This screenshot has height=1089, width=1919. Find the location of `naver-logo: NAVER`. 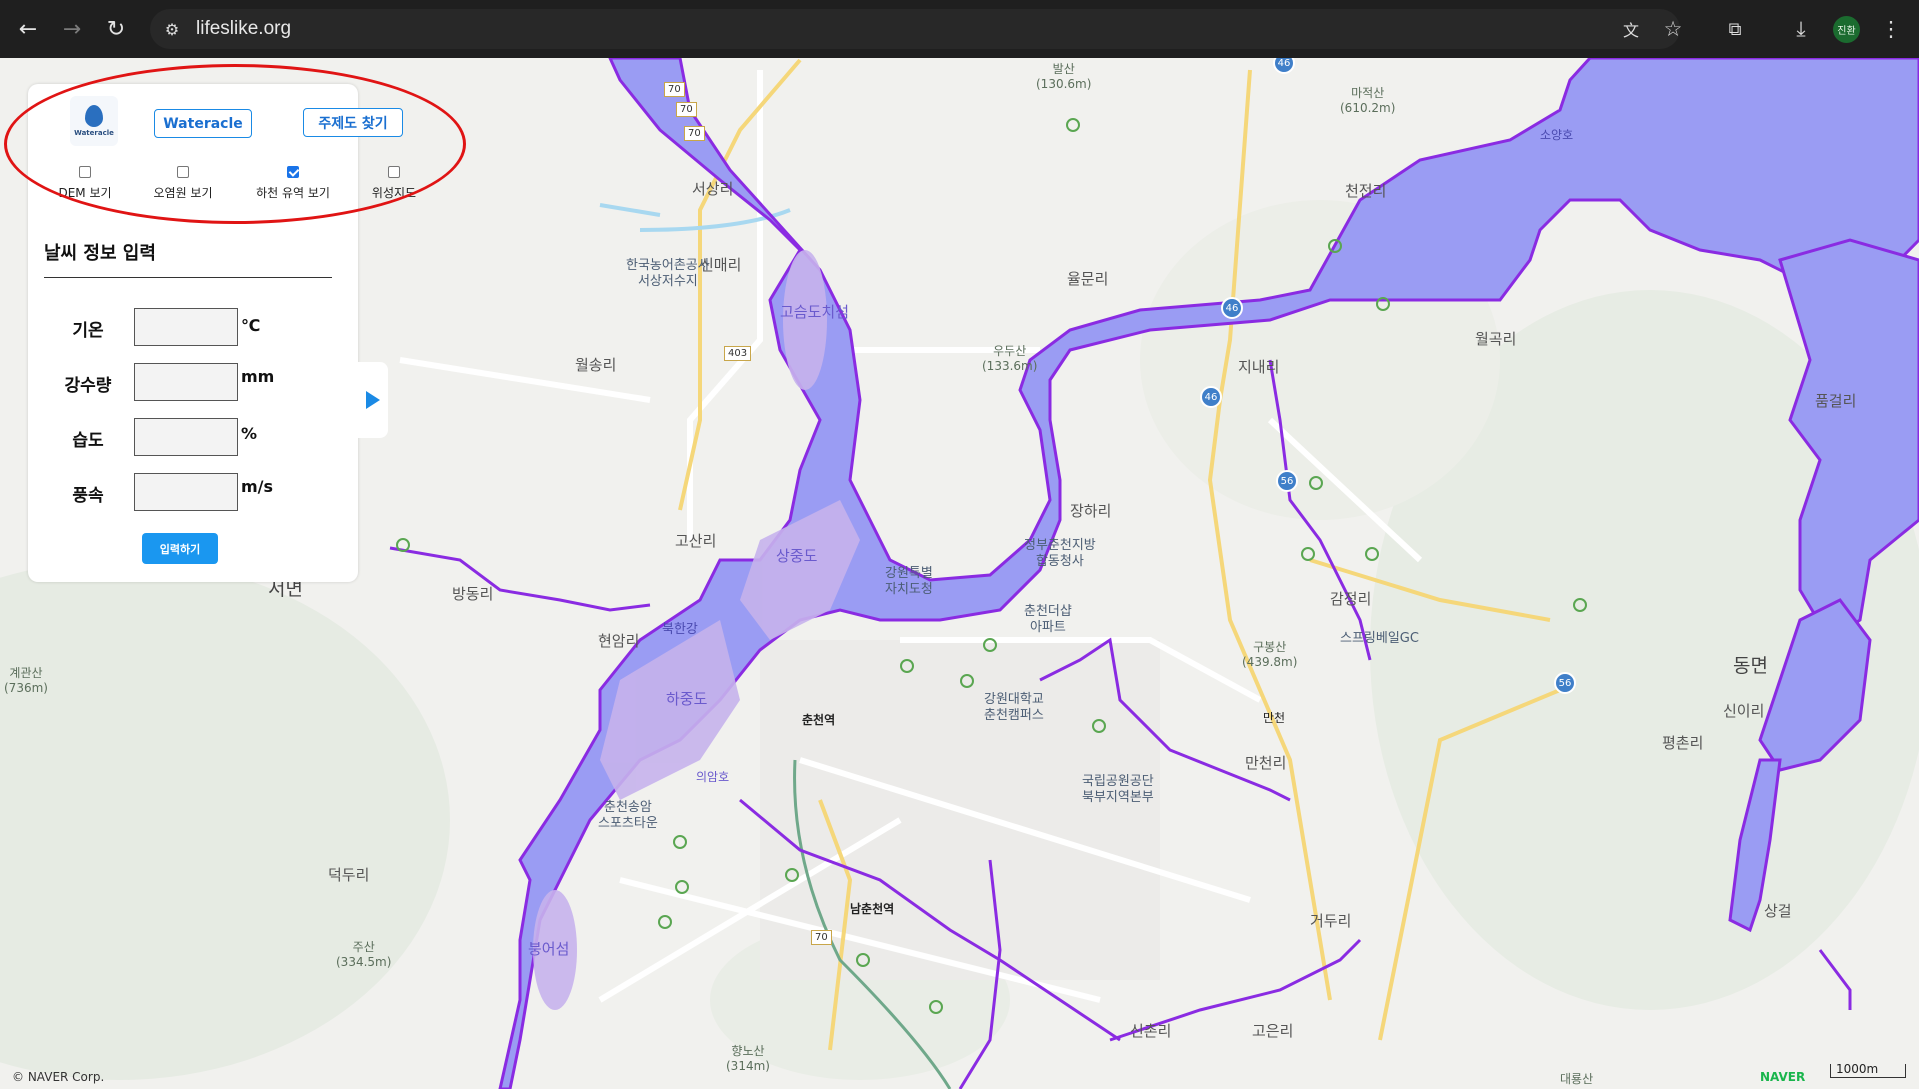

naver-logo: NAVER is located at coordinates (1783, 1077).